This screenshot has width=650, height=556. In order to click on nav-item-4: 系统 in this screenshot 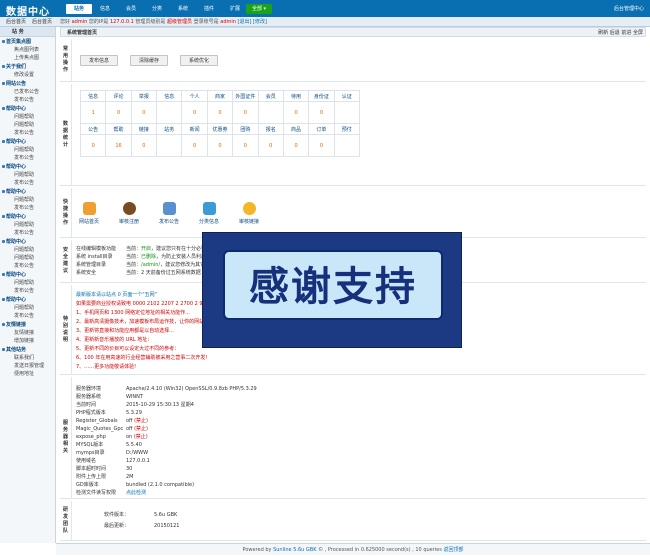, I will do `click(183, 9)`.